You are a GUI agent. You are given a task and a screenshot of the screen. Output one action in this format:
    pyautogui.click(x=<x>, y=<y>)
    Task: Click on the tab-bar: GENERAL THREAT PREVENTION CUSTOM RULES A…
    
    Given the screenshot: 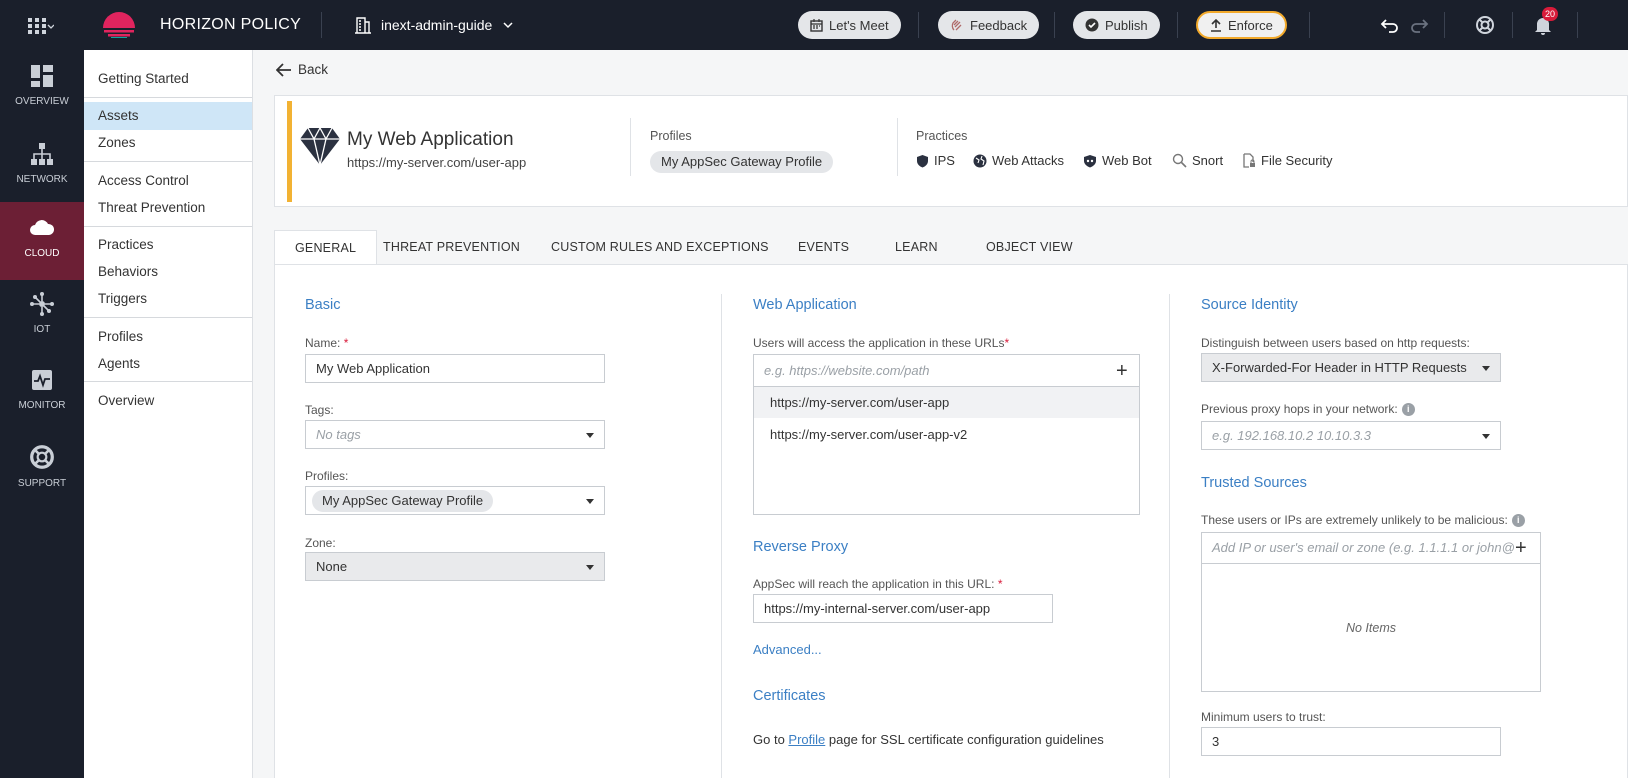 What is the action you would take?
    pyautogui.click(x=951, y=247)
    